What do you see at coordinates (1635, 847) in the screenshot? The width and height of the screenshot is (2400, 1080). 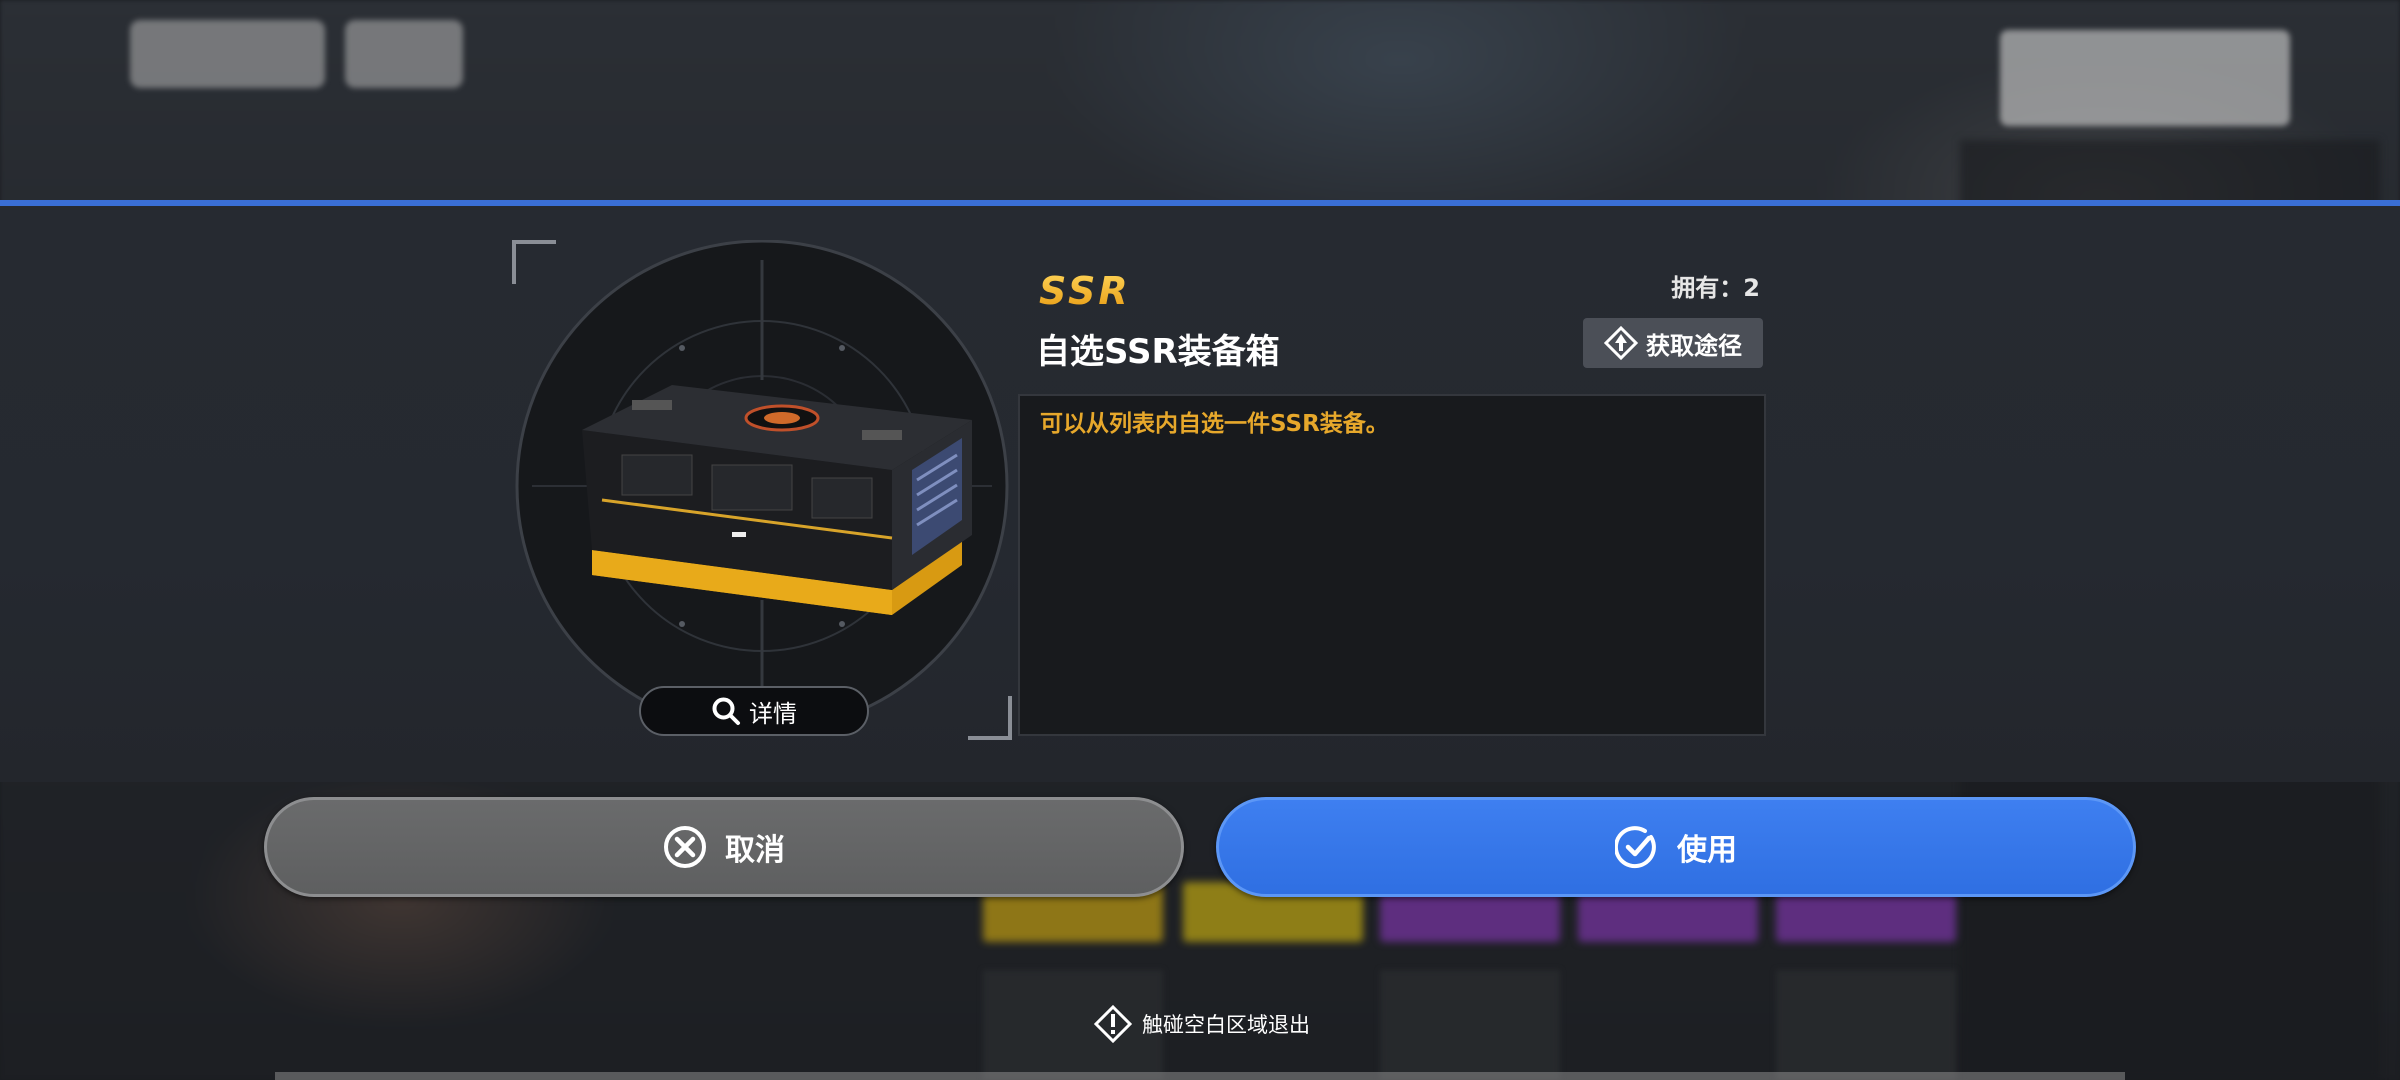 I see `check-circle-icon` at bounding box center [1635, 847].